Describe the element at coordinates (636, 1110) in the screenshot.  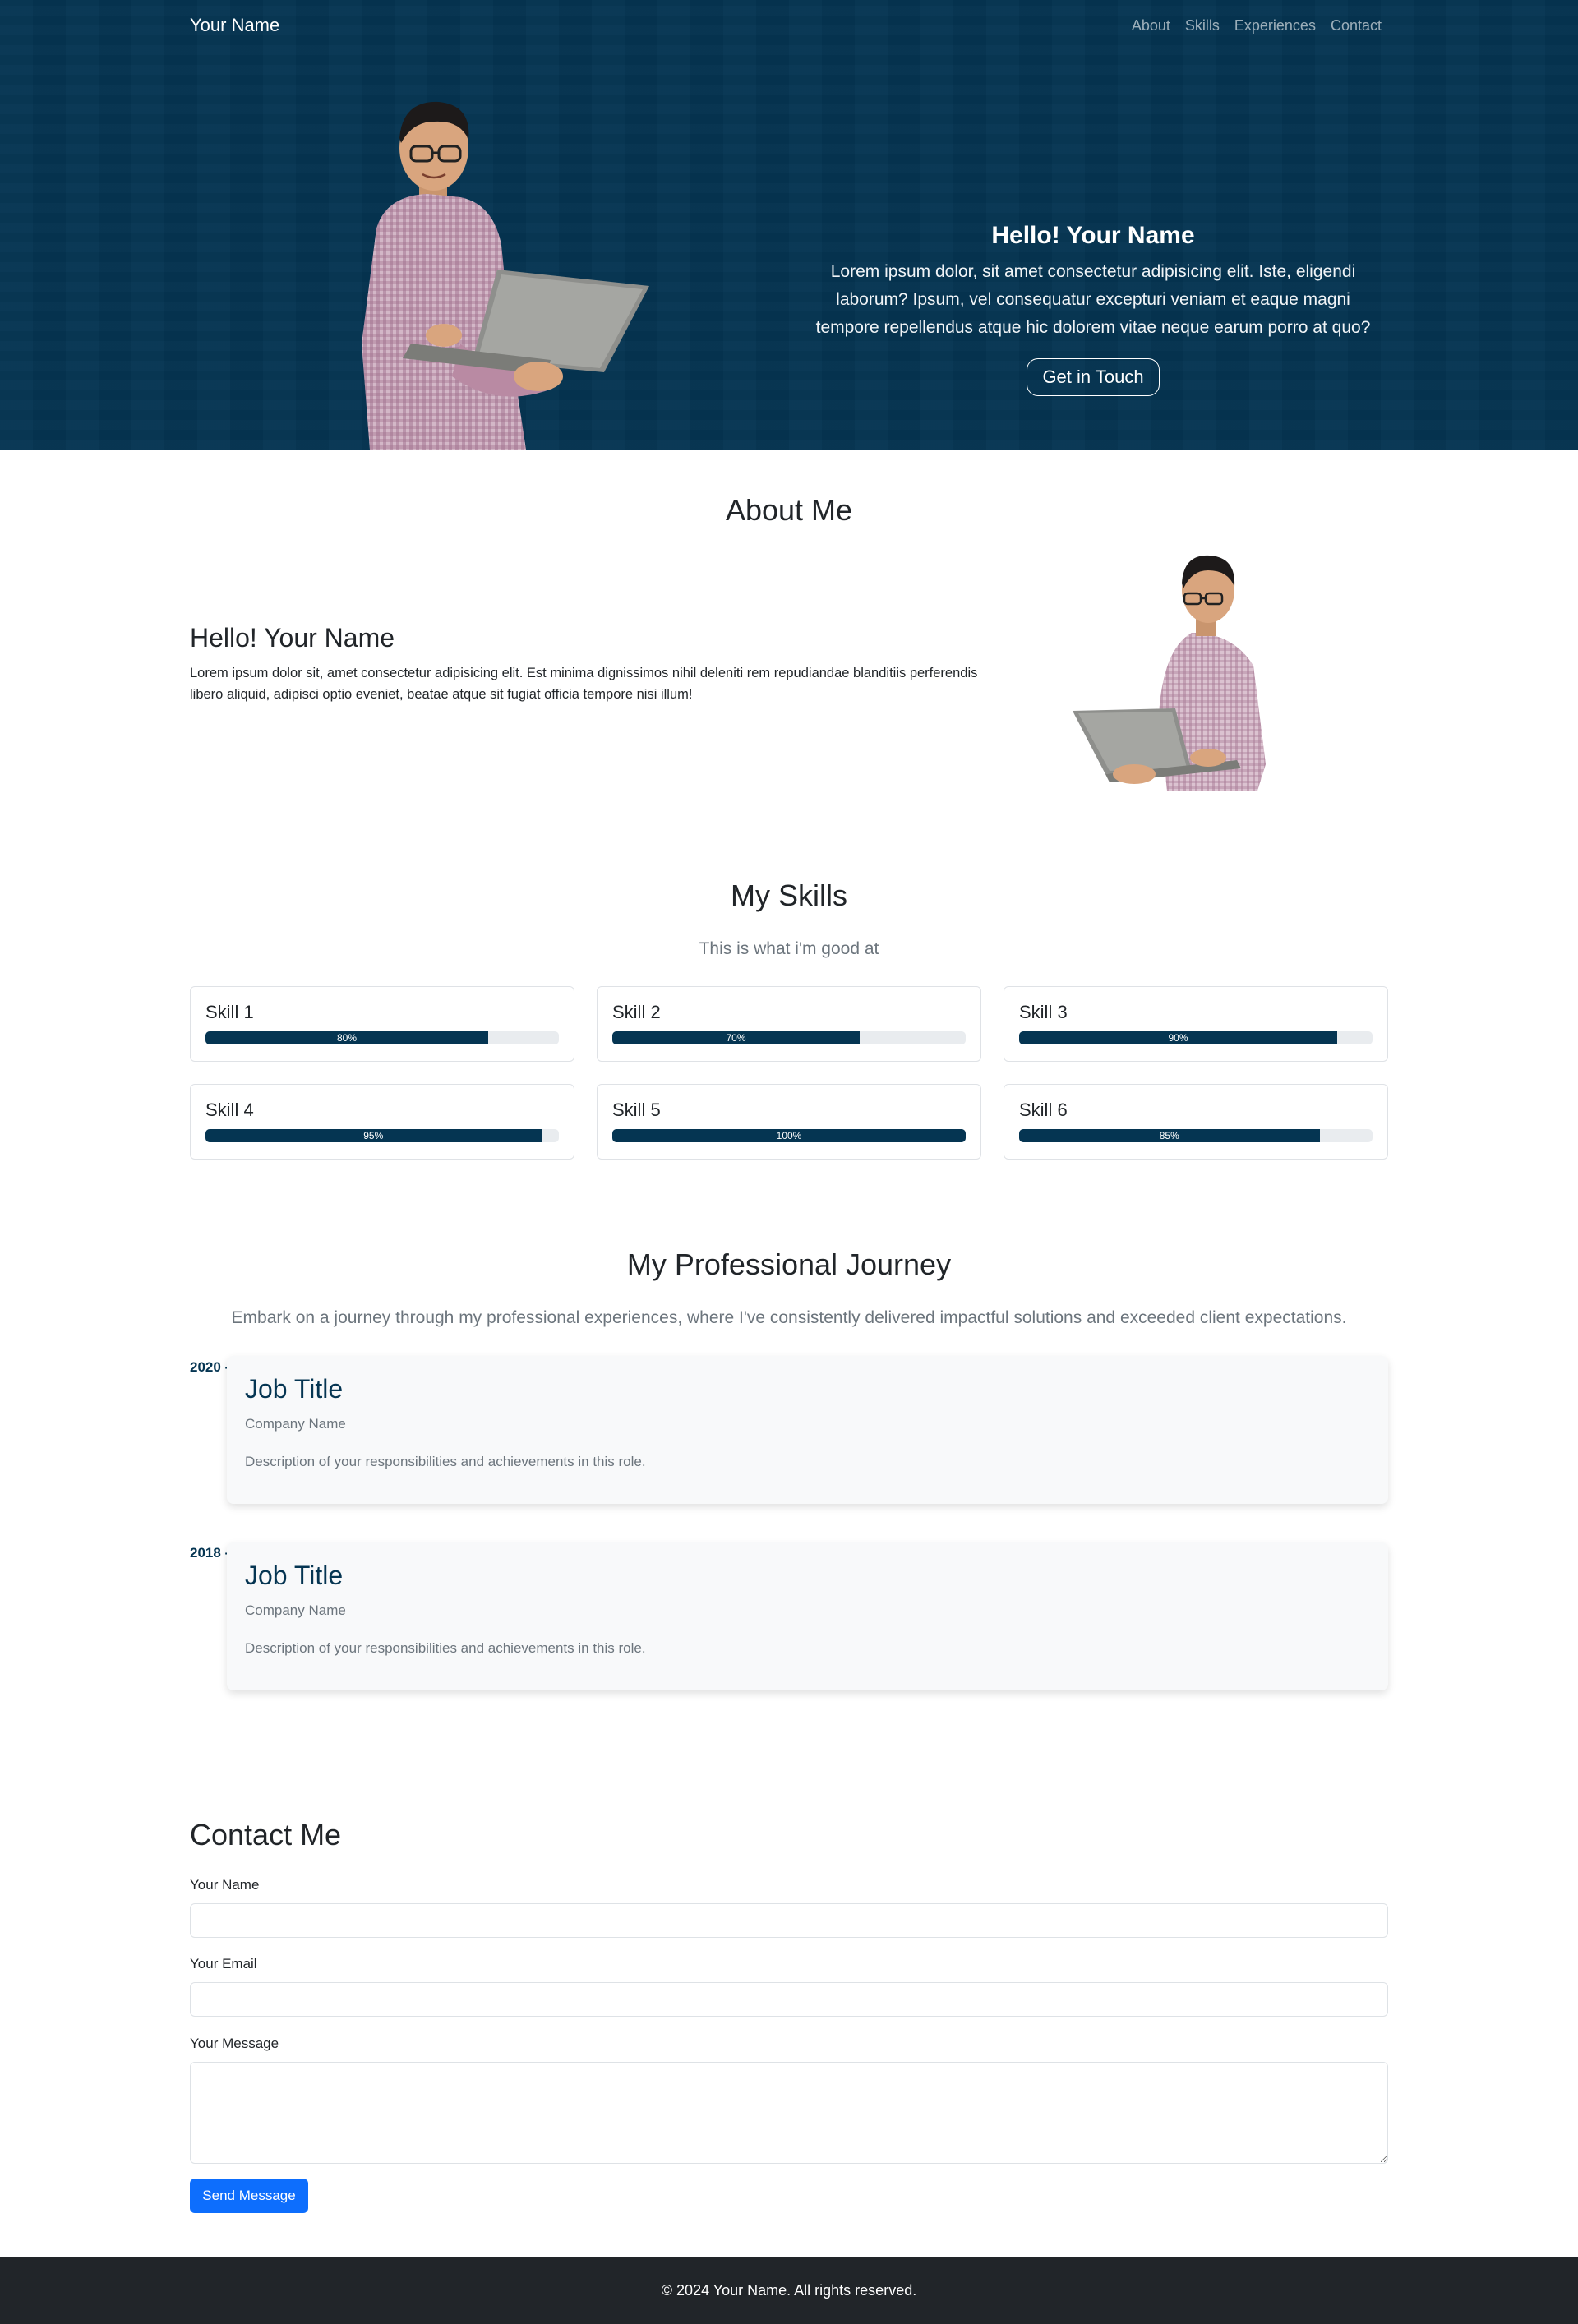
I see `skill-name: Skill 5` at that location.